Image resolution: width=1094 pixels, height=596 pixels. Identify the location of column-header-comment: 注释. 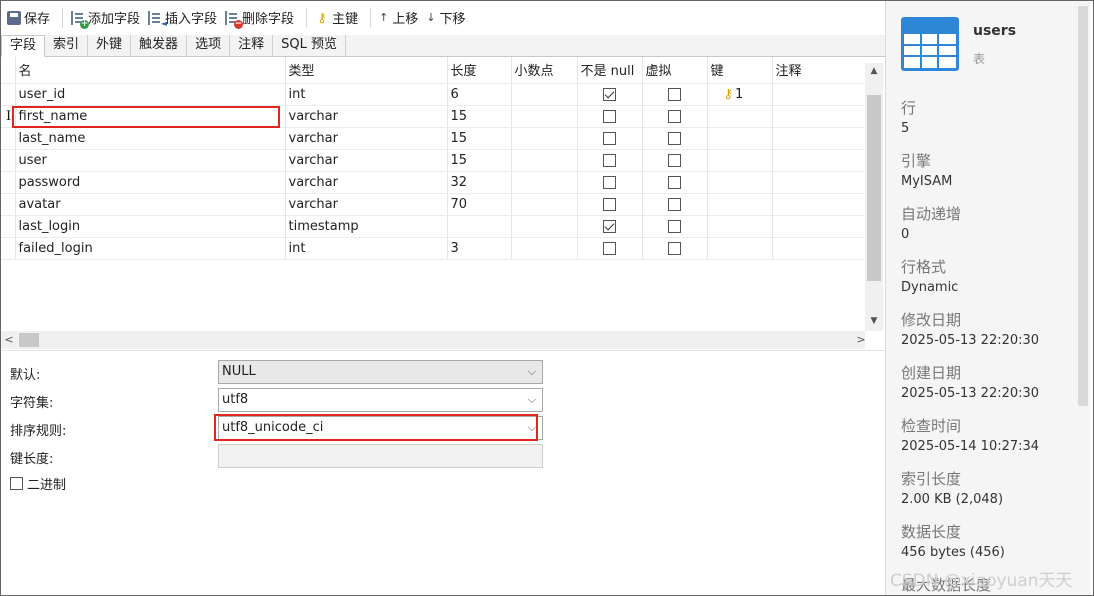
(818, 70).